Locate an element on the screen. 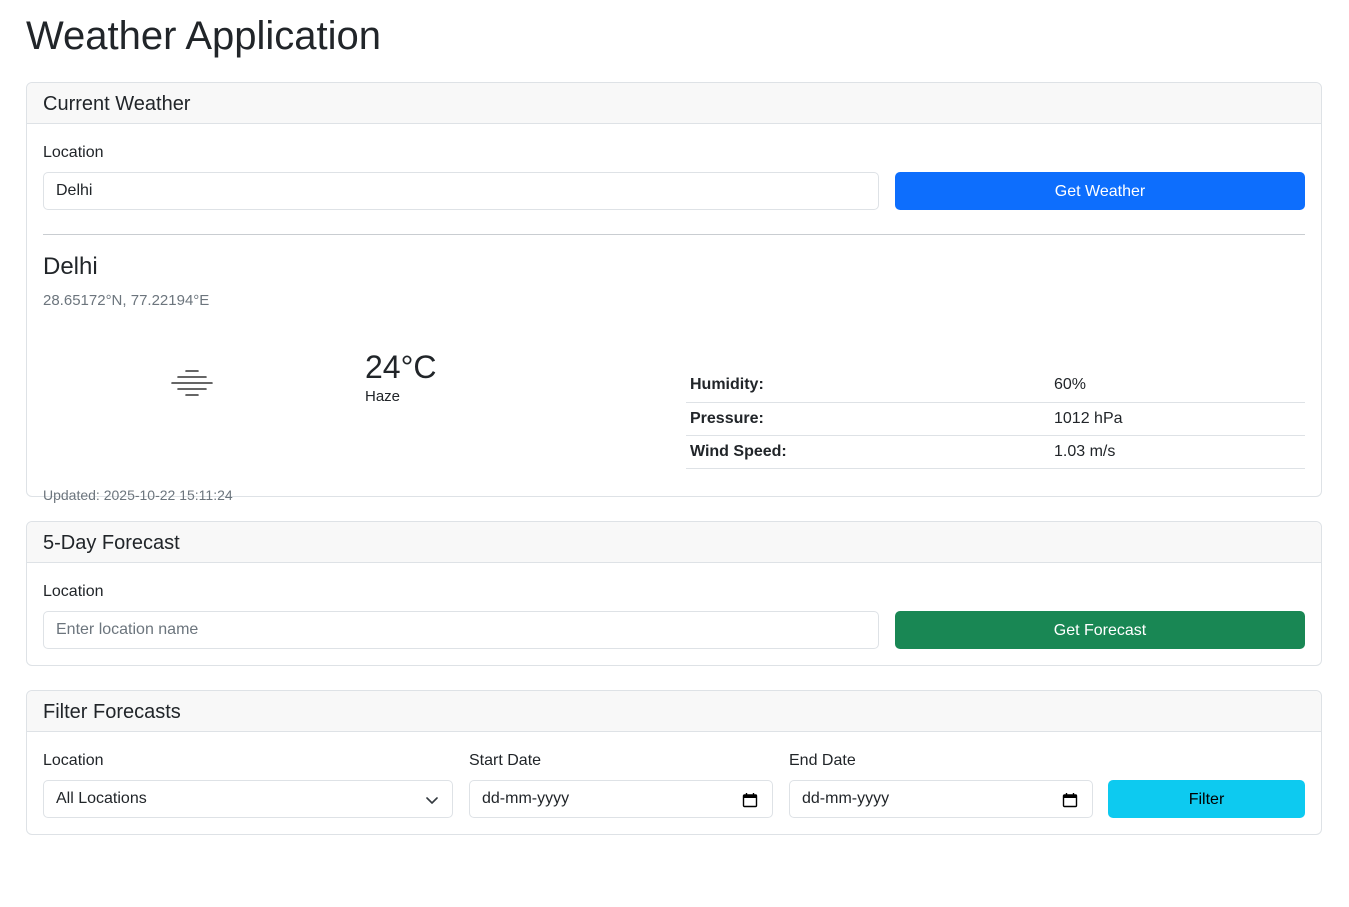  start-date-label: Start Date is located at coordinates (505, 760).